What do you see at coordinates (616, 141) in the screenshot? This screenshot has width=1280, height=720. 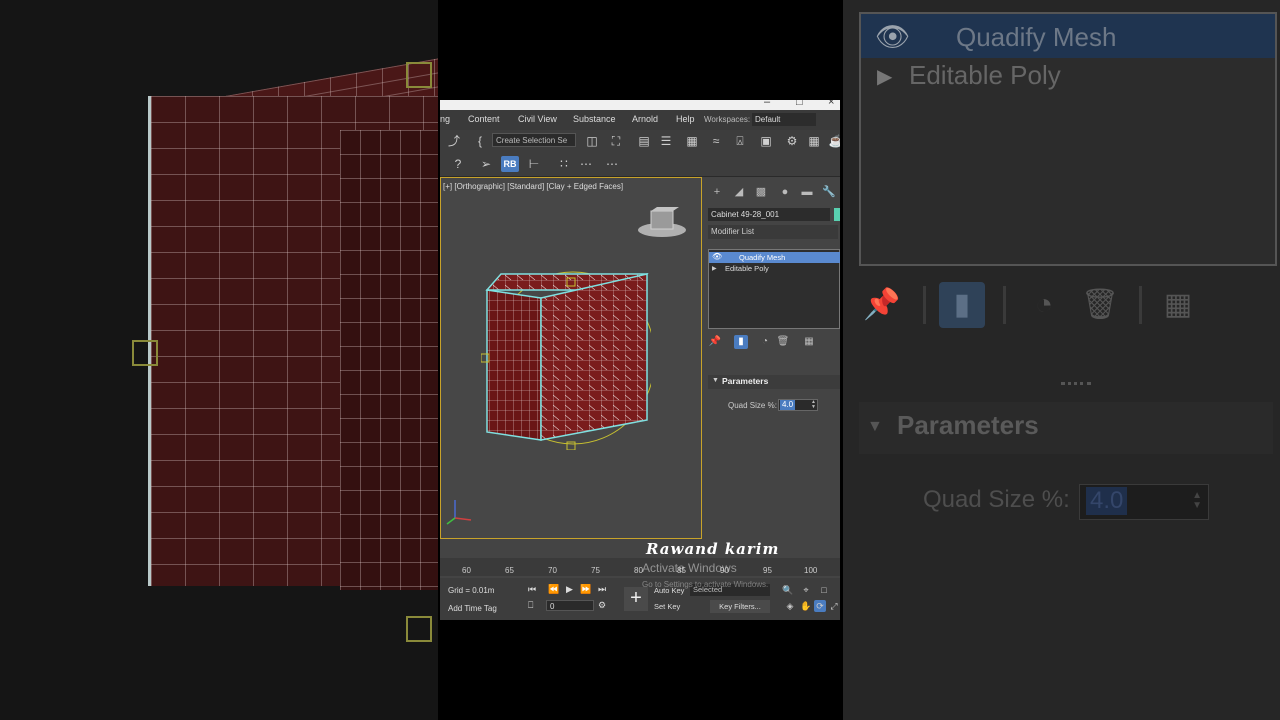 I see `align-icon: ⛶` at bounding box center [616, 141].